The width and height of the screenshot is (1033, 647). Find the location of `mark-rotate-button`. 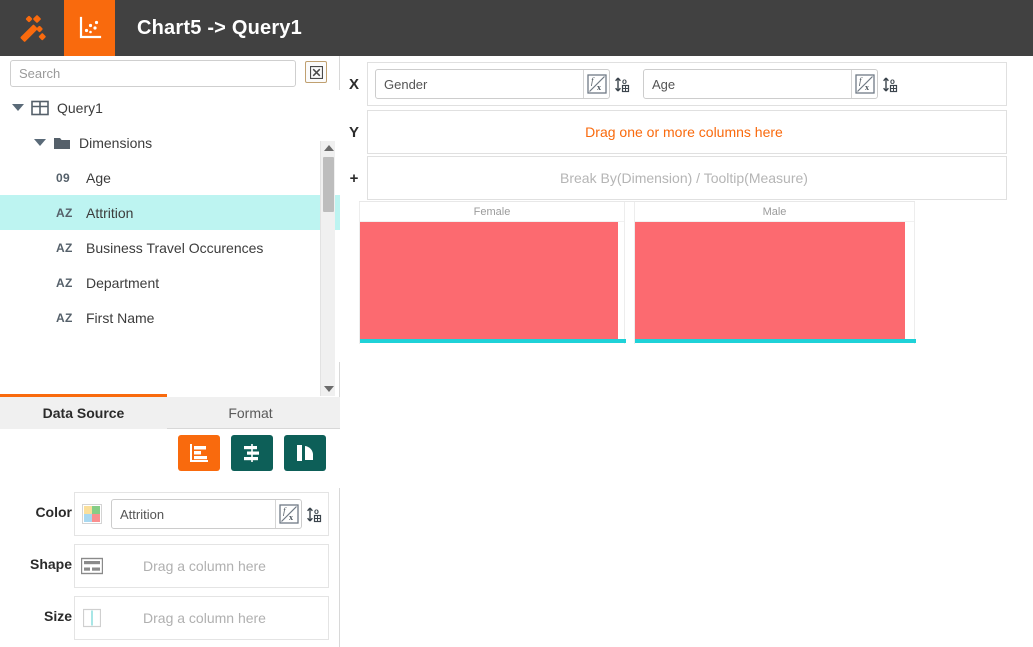

mark-rotate-button is located at coordinates (305, 453).